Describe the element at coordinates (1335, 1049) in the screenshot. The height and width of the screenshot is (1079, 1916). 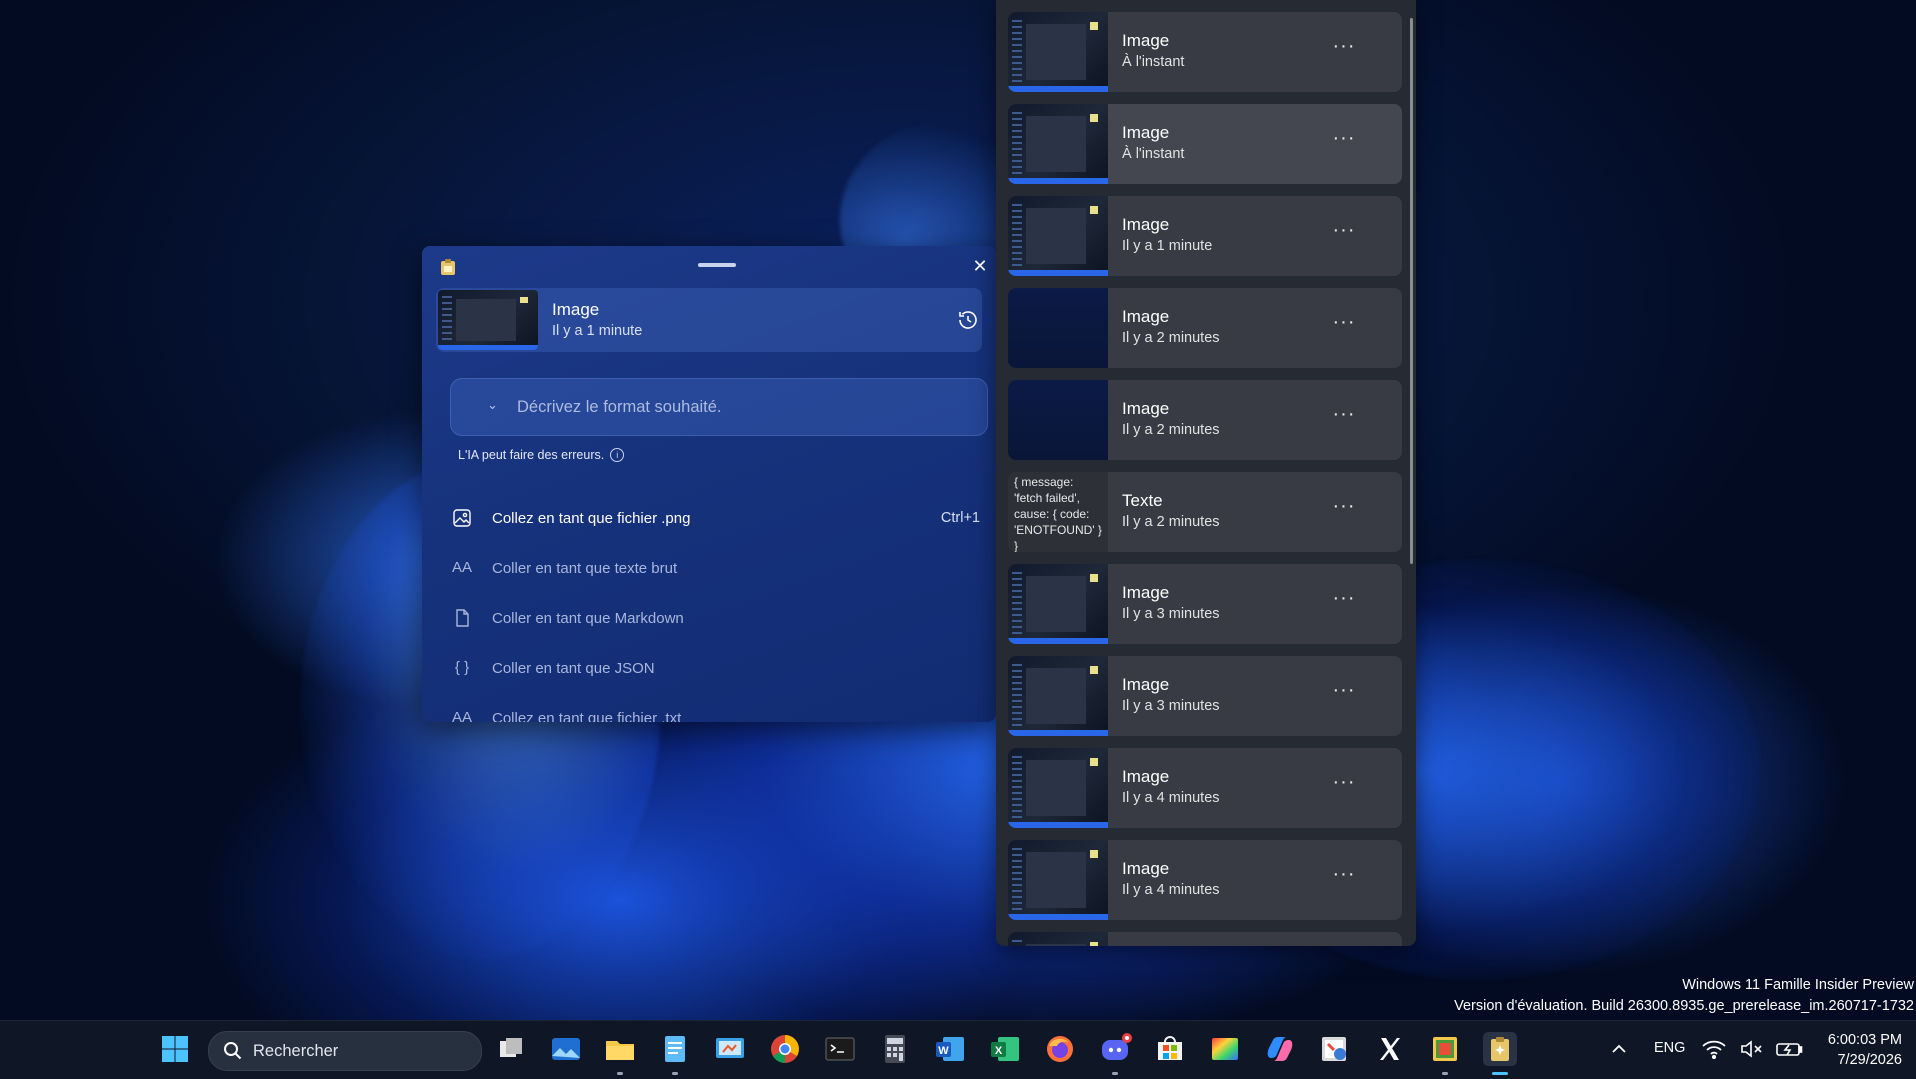
I see `paint-icon` at that location.